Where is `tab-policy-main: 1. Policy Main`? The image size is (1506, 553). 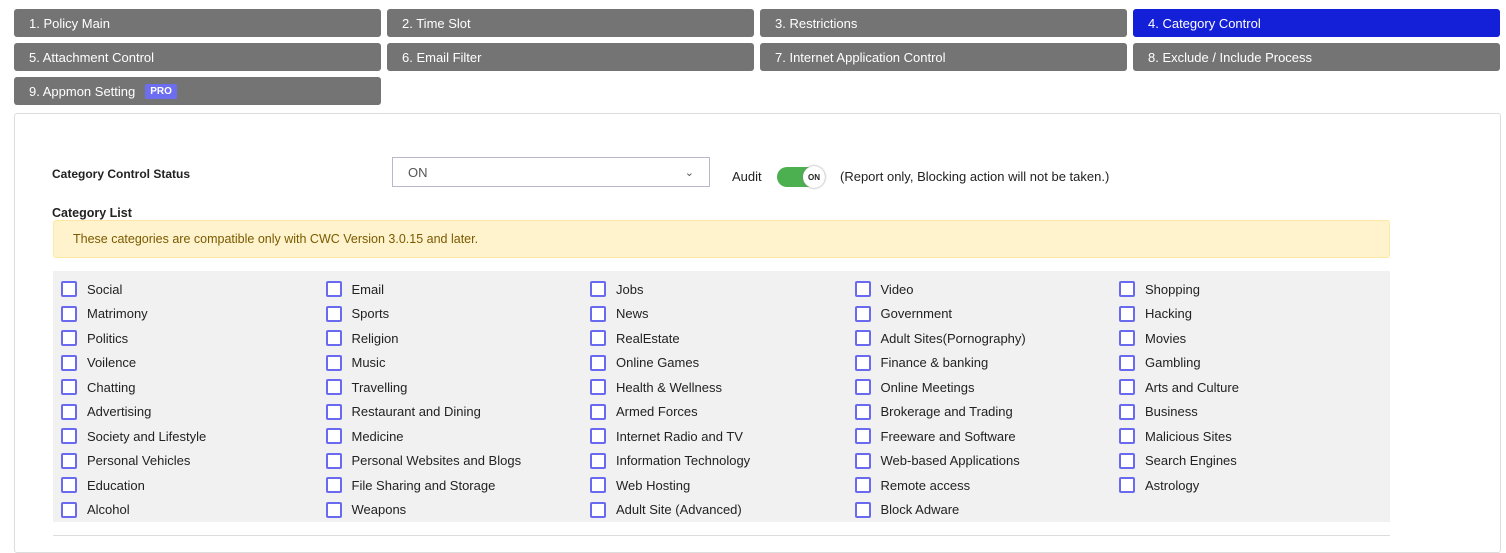
tab-policy-main: 1. Policy Main is located at coordinates (197, 23).